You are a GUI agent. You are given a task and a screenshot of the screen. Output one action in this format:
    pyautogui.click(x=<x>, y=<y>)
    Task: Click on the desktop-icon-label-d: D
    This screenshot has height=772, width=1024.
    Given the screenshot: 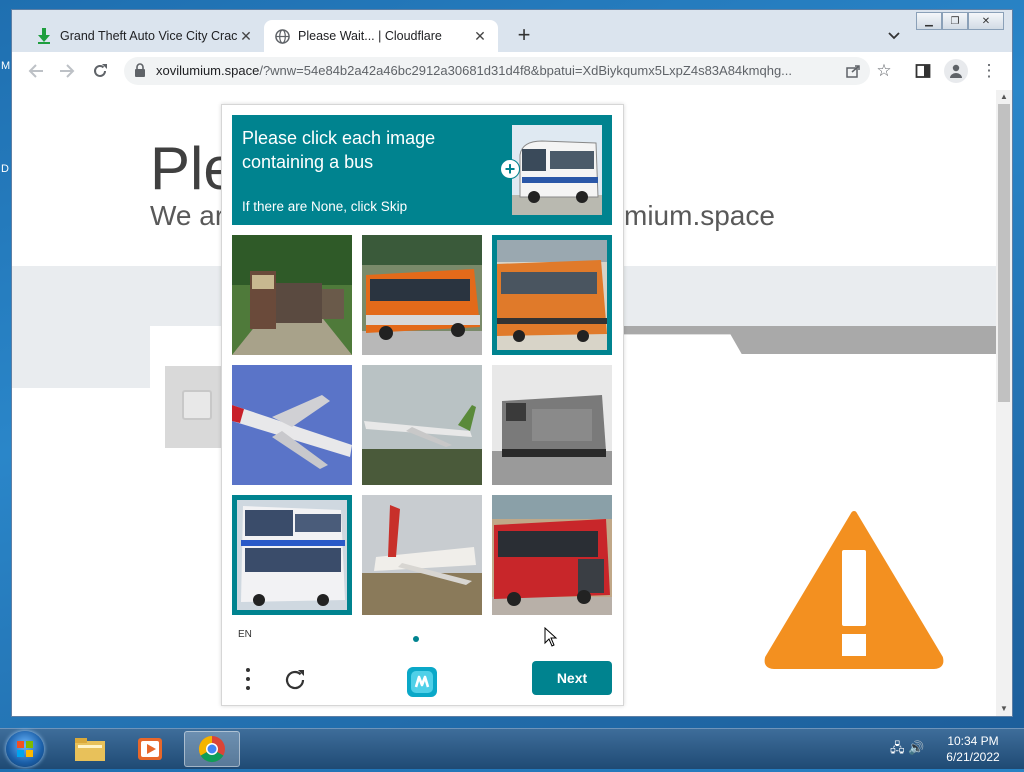 What is the action you would take?
    pyautogui.click(x=5, y=169)
    